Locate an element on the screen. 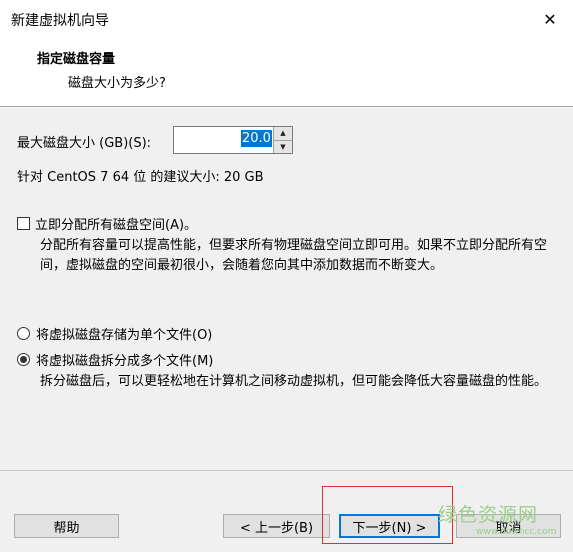  wizard-header: 指定磁盘容量 磁盘大小为多少? is located at coordinates (286, 72).